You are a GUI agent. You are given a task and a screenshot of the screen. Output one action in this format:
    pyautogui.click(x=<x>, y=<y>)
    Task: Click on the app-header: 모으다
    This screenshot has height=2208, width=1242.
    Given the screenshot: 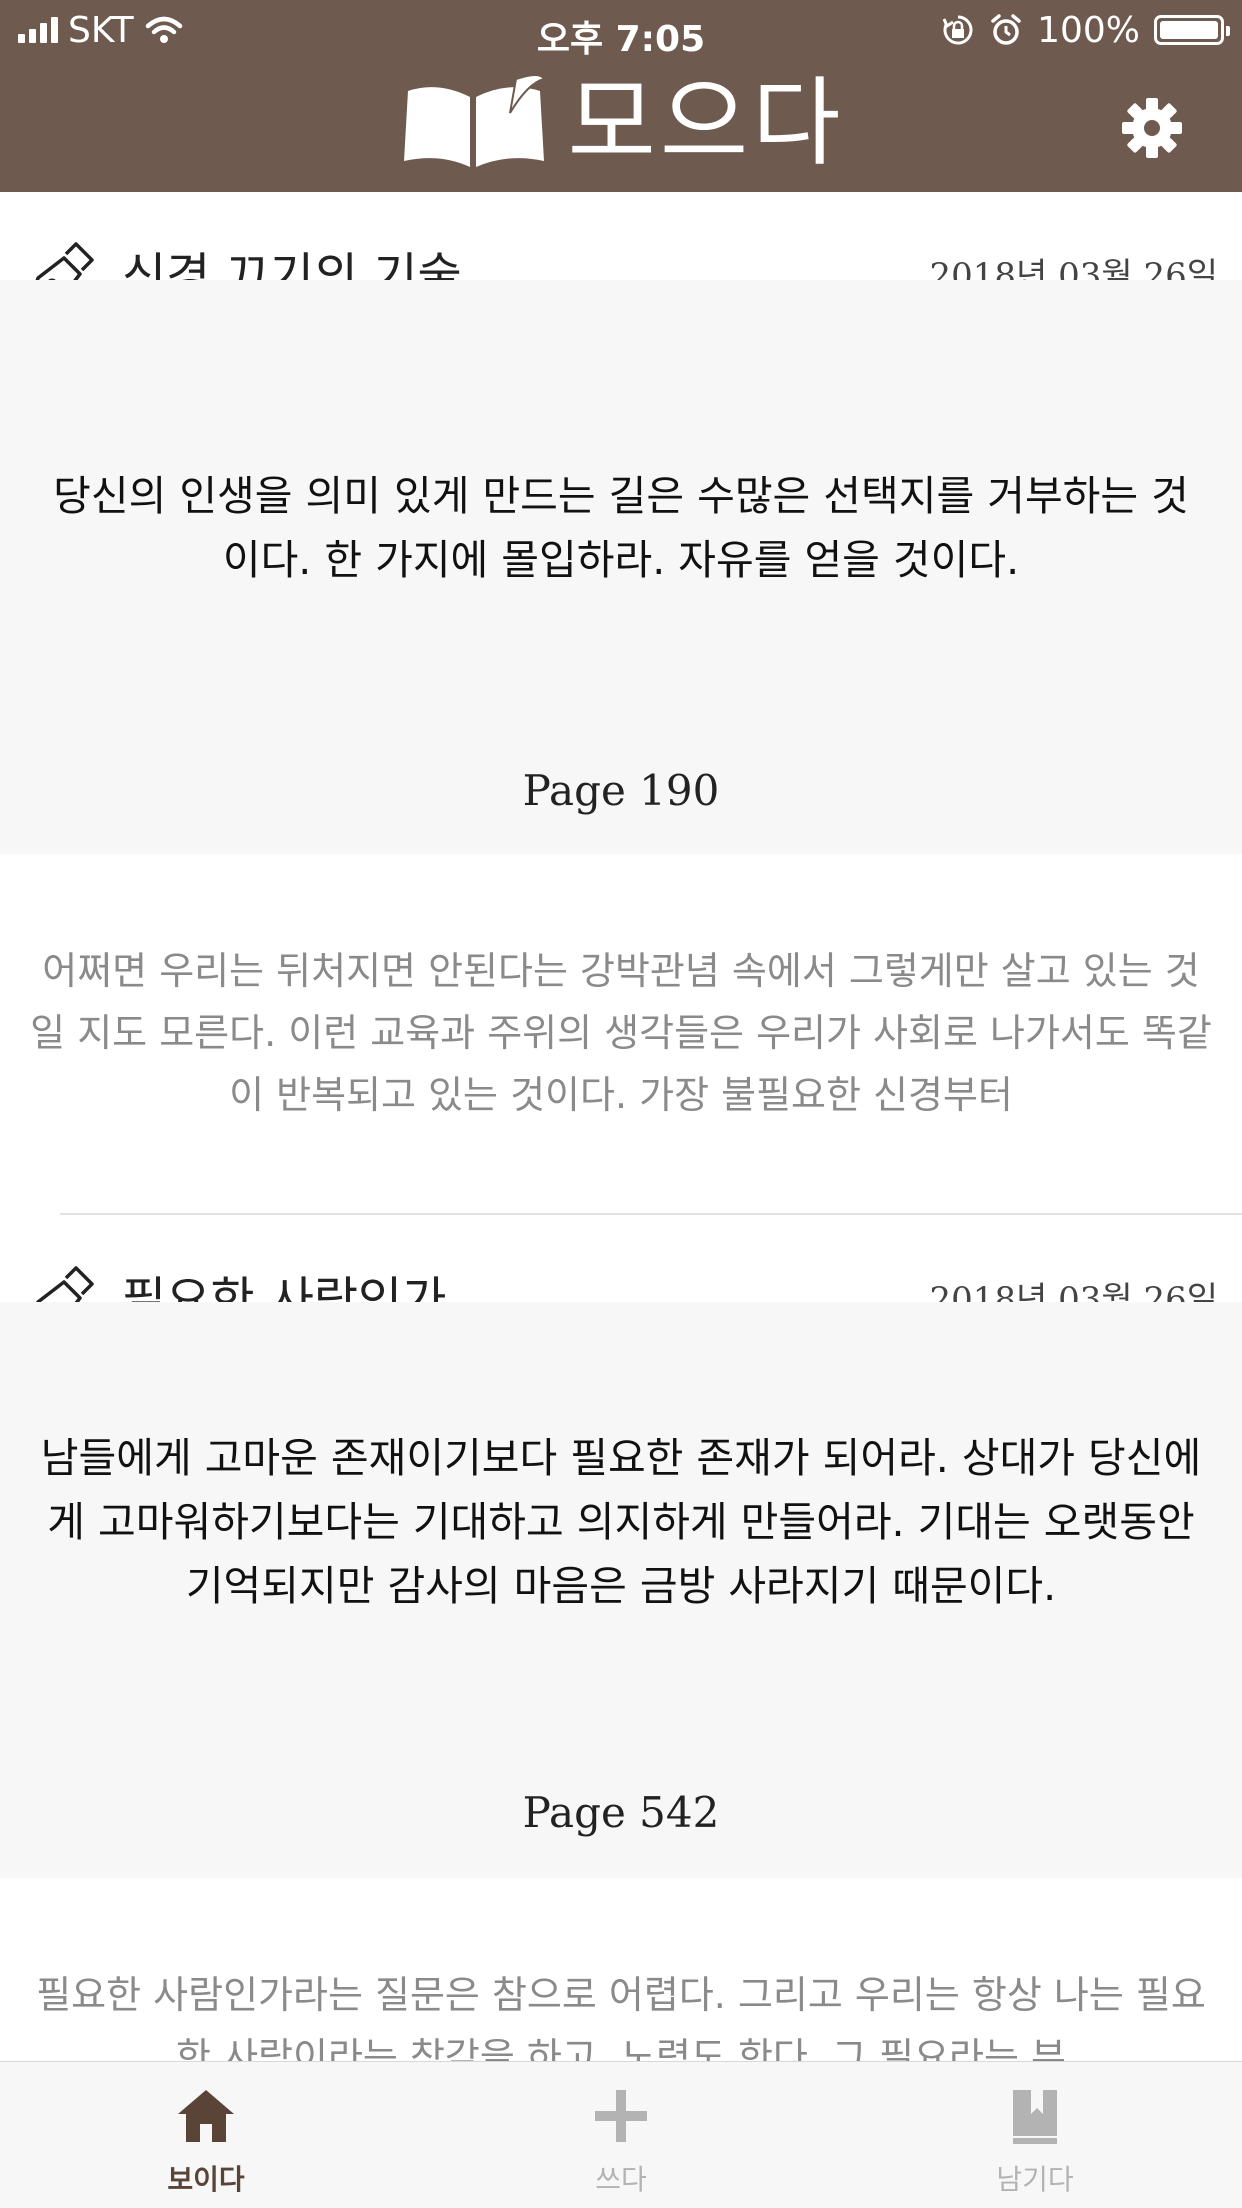 What is the action you would take?
    pyautogui.click(x=621, y=126)
    